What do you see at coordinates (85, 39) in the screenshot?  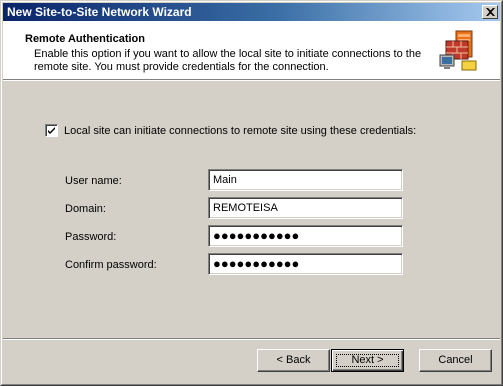 I see `page-title: Remote Authentication` at bounding box center [85, 39].